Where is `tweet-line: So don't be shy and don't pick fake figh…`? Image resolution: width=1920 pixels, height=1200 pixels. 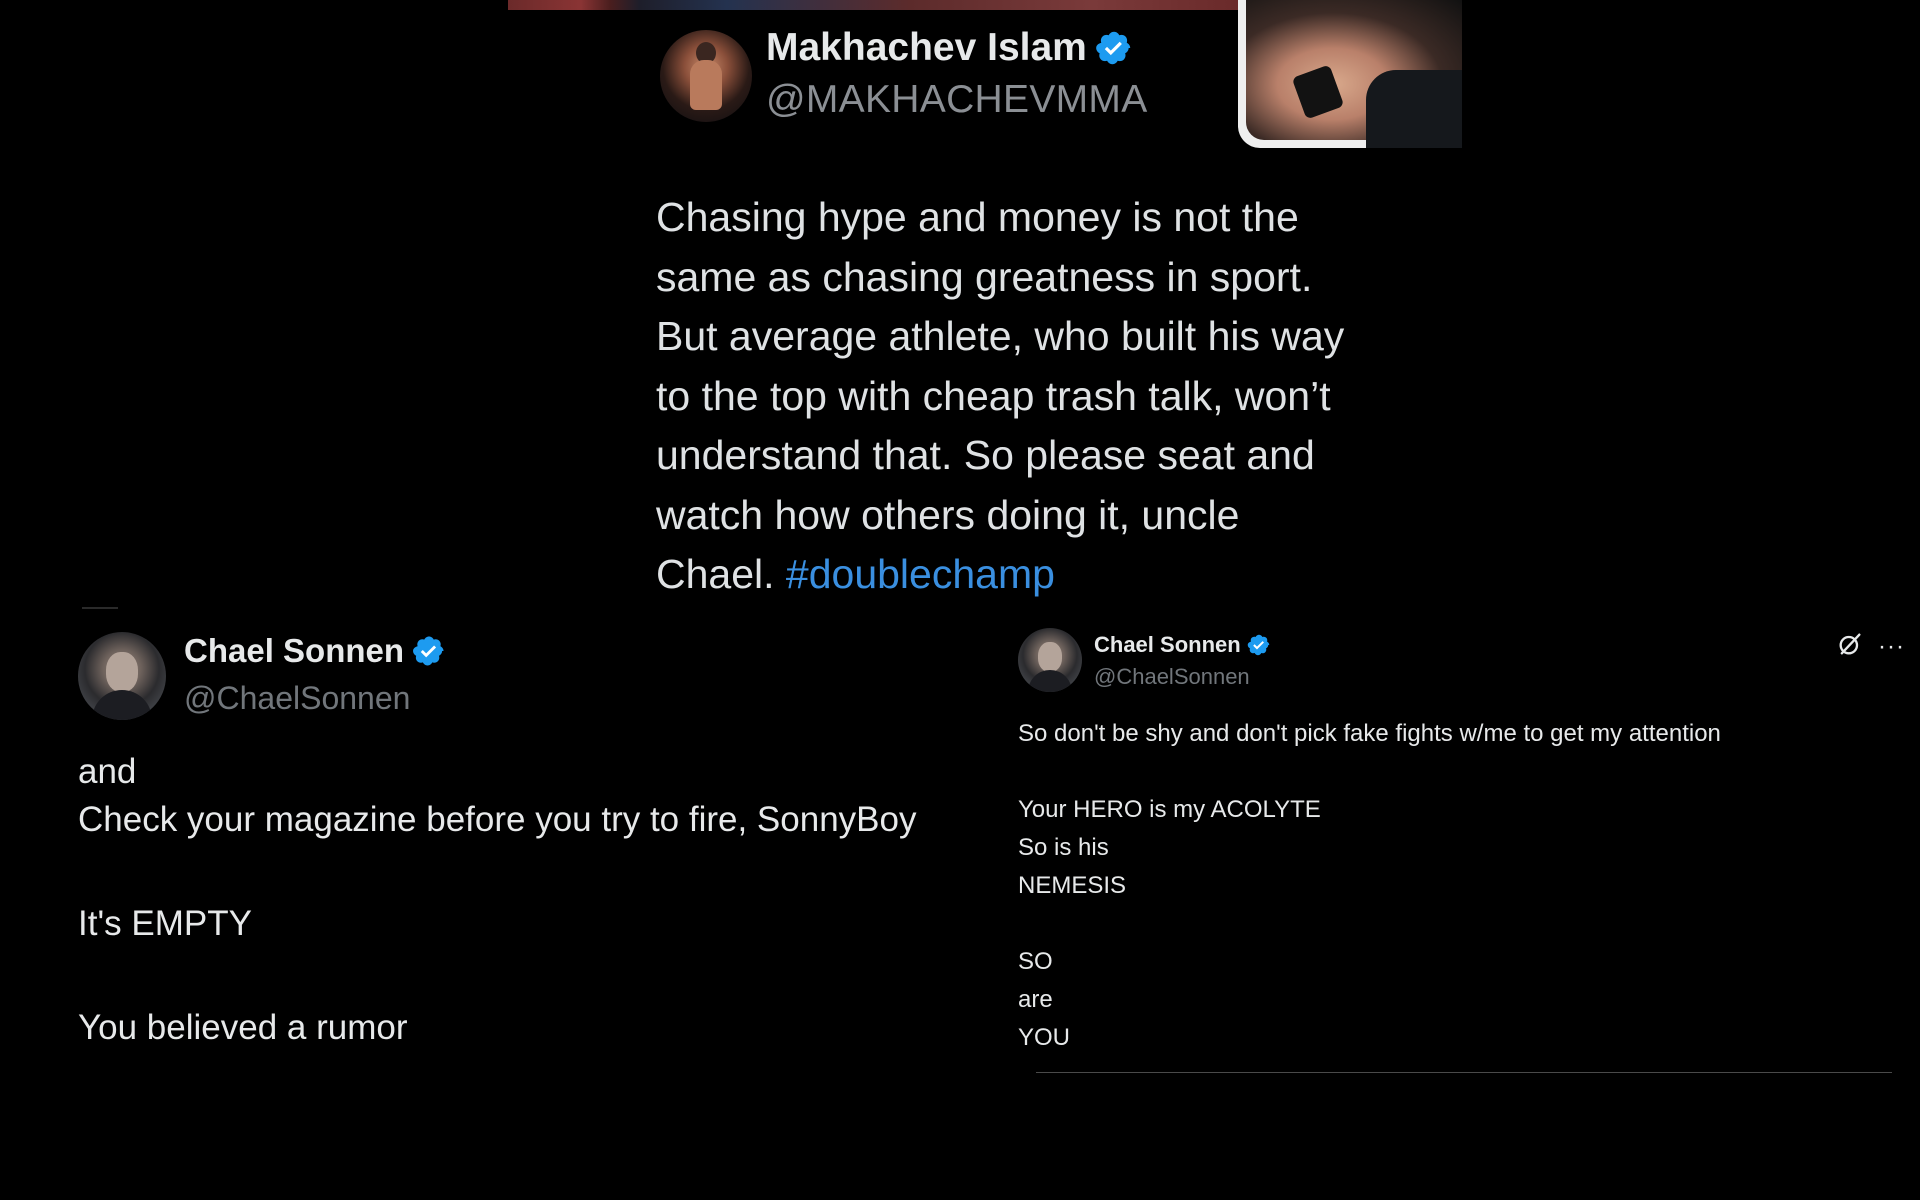 tweet-line: So don't be shy and don't pick fake figh… is located at coordinates (1369, 733).